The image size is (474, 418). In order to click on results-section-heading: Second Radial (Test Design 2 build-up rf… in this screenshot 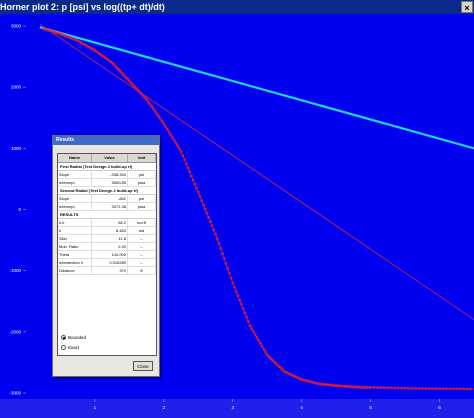, I will do `click(107, 191)`.